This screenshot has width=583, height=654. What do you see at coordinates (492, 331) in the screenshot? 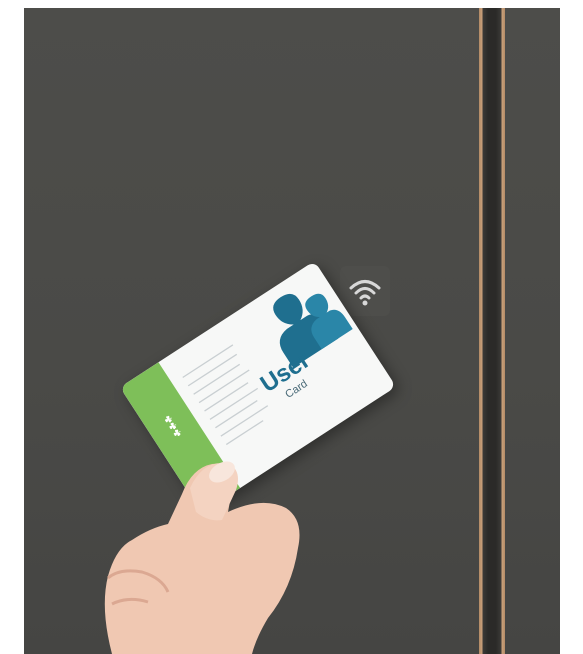
I see `door-gap-trim` at bounding box center [492, 331].